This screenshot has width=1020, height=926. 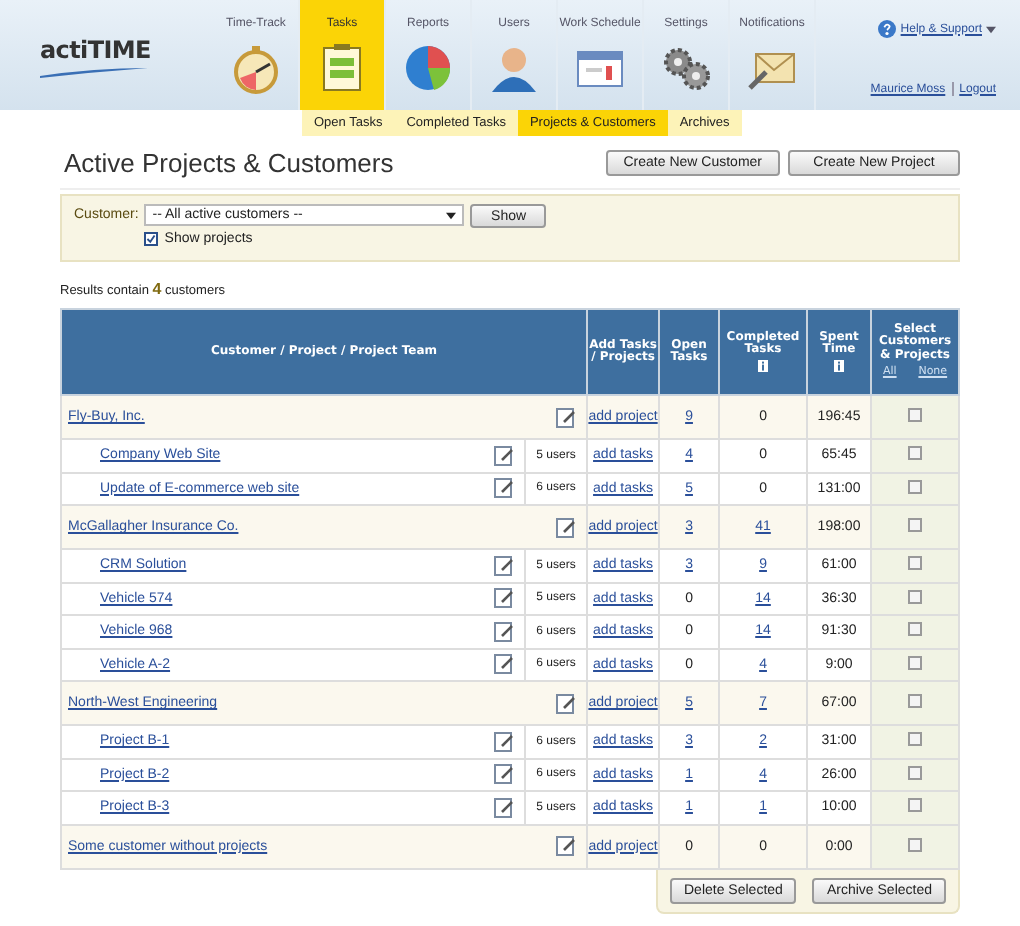 What do you see at coordinates (428, 68) in the screenshot?
I see `pie-chart-icon` at bounding box center [428, 68].